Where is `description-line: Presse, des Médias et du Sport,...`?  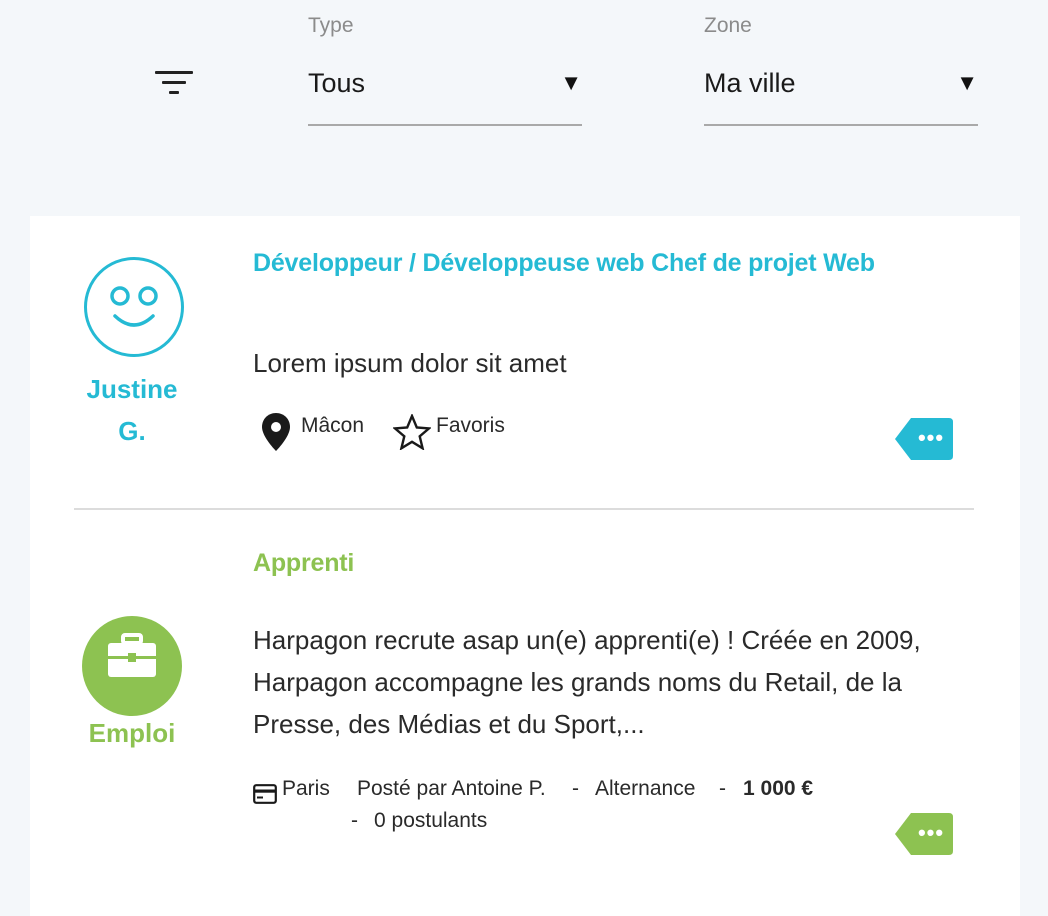 description-line: Presse, des Médias et du Sport,... is located at coordinates (449, 724).